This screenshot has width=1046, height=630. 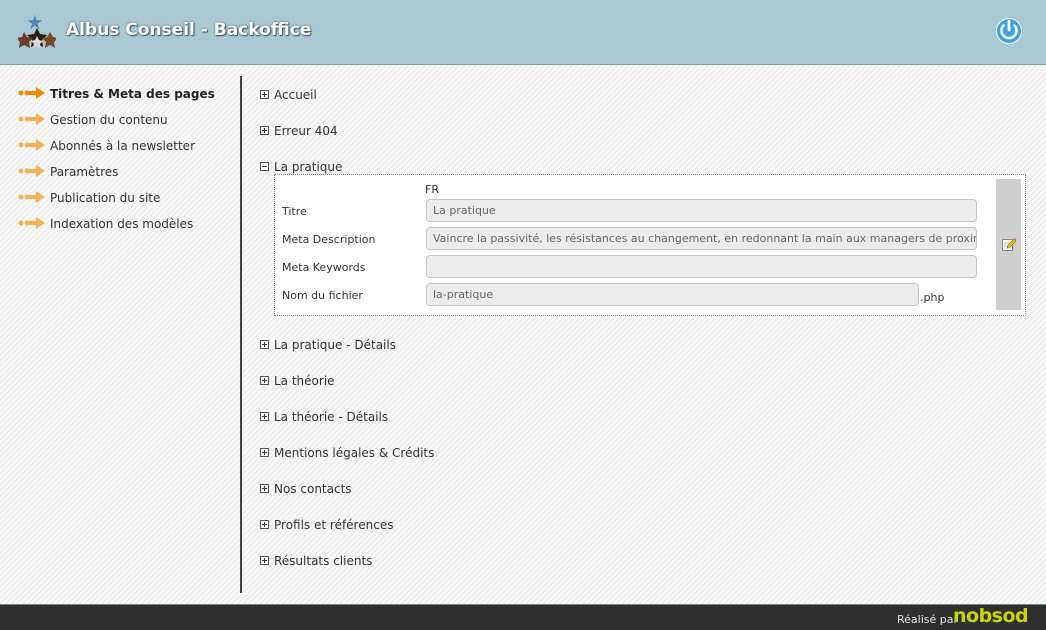 What do you see at coordinates (650, 564) in the screenshot?
I see `tree-node-resultats-clients: Résultats clients` at bounding box center [650, 564].